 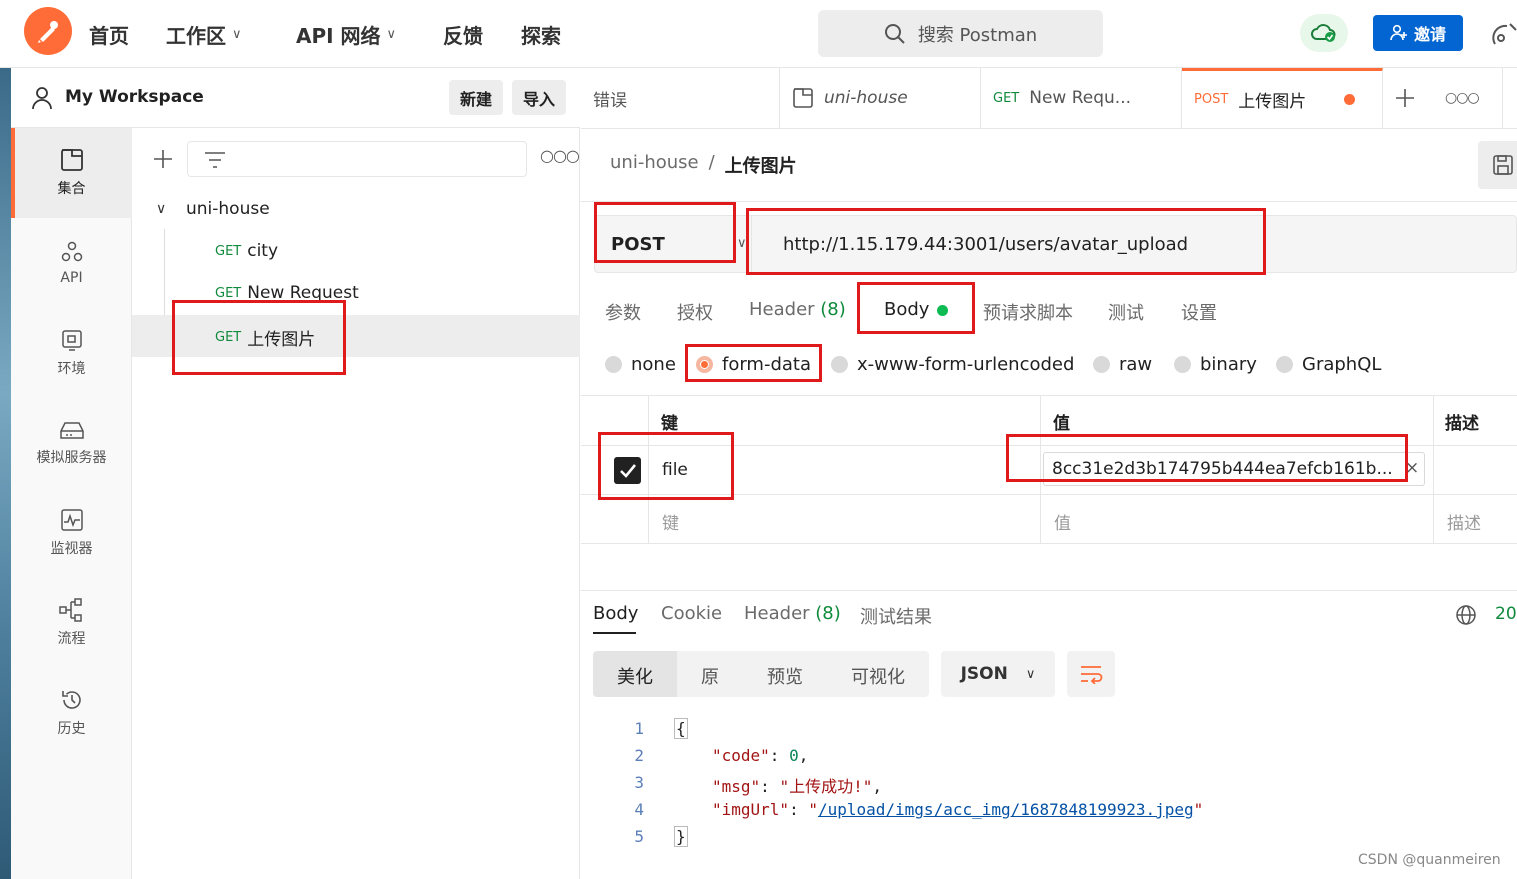 What do you see at coordinates (960, 33) in the screenshot?
I see `search-bar: 搜索 Postman` at bounding box center [960, 33].